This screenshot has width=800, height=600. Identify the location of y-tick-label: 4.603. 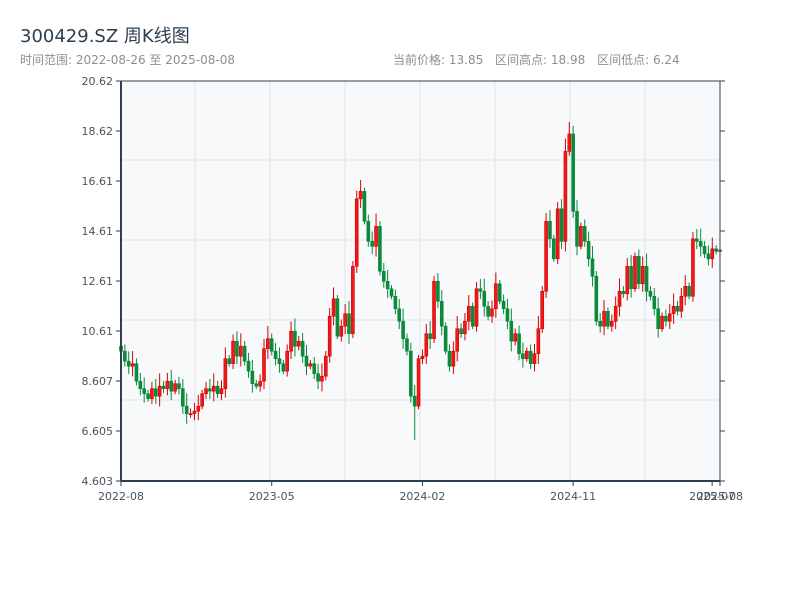
(98, 481).